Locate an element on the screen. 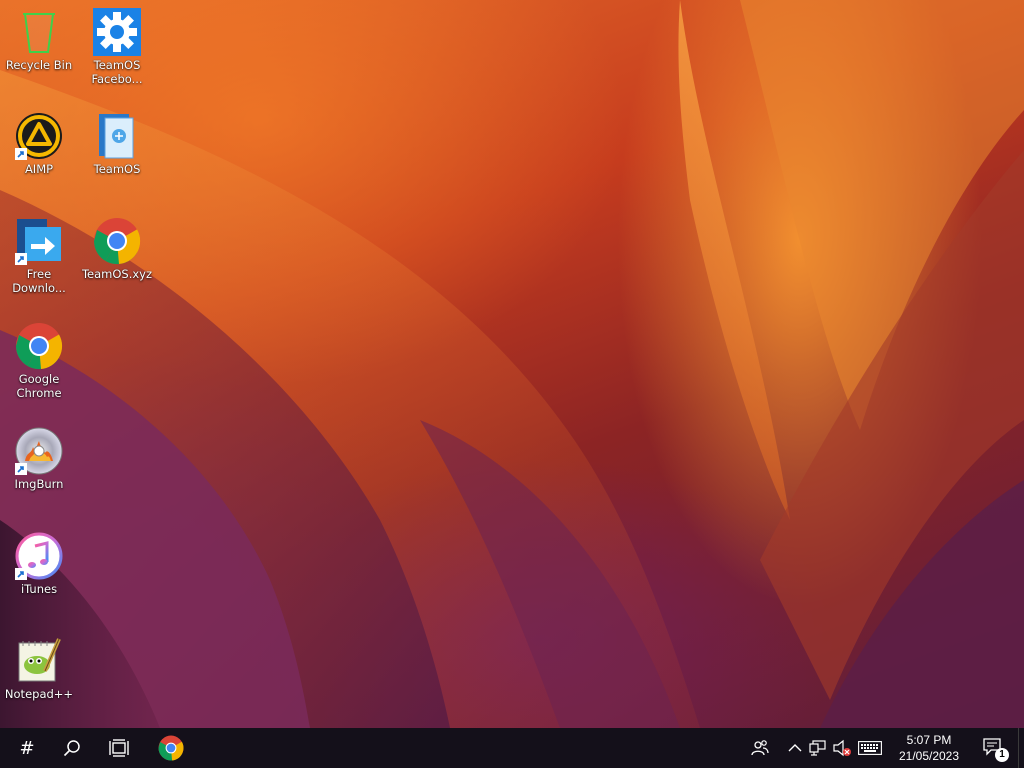  desktop-icon-itunes: iTunes is located at coordinates (39, 561).